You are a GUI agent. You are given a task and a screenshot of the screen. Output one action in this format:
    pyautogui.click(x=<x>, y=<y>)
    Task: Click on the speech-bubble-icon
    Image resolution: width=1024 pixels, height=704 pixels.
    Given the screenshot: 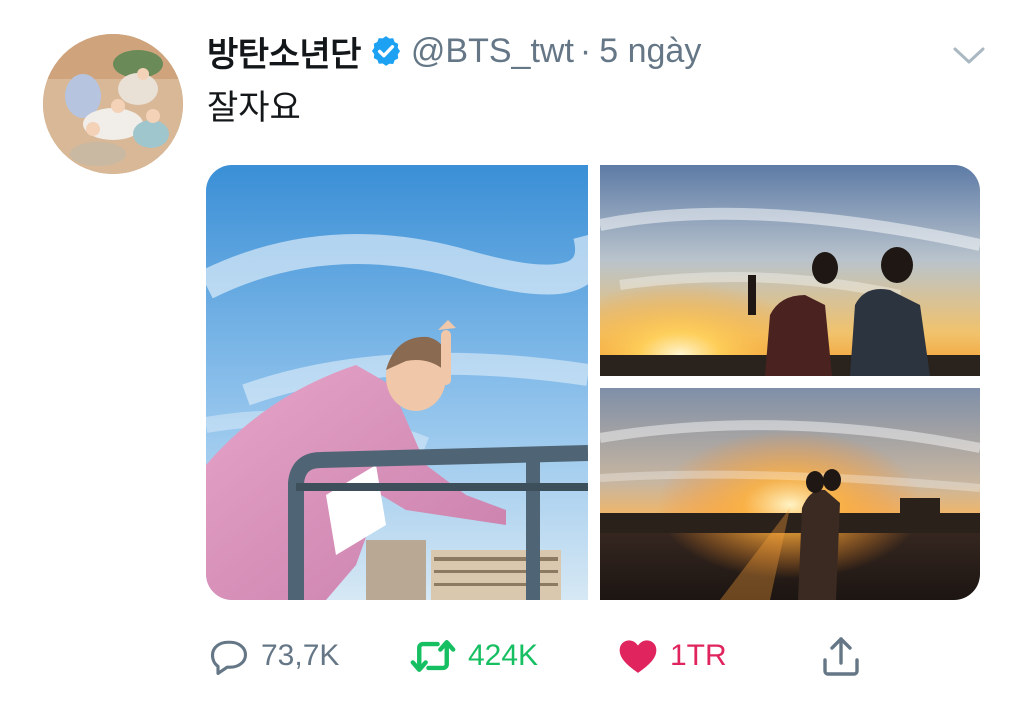 What is the action you would take?
    pyautogui.click(x=229, y=656)
    